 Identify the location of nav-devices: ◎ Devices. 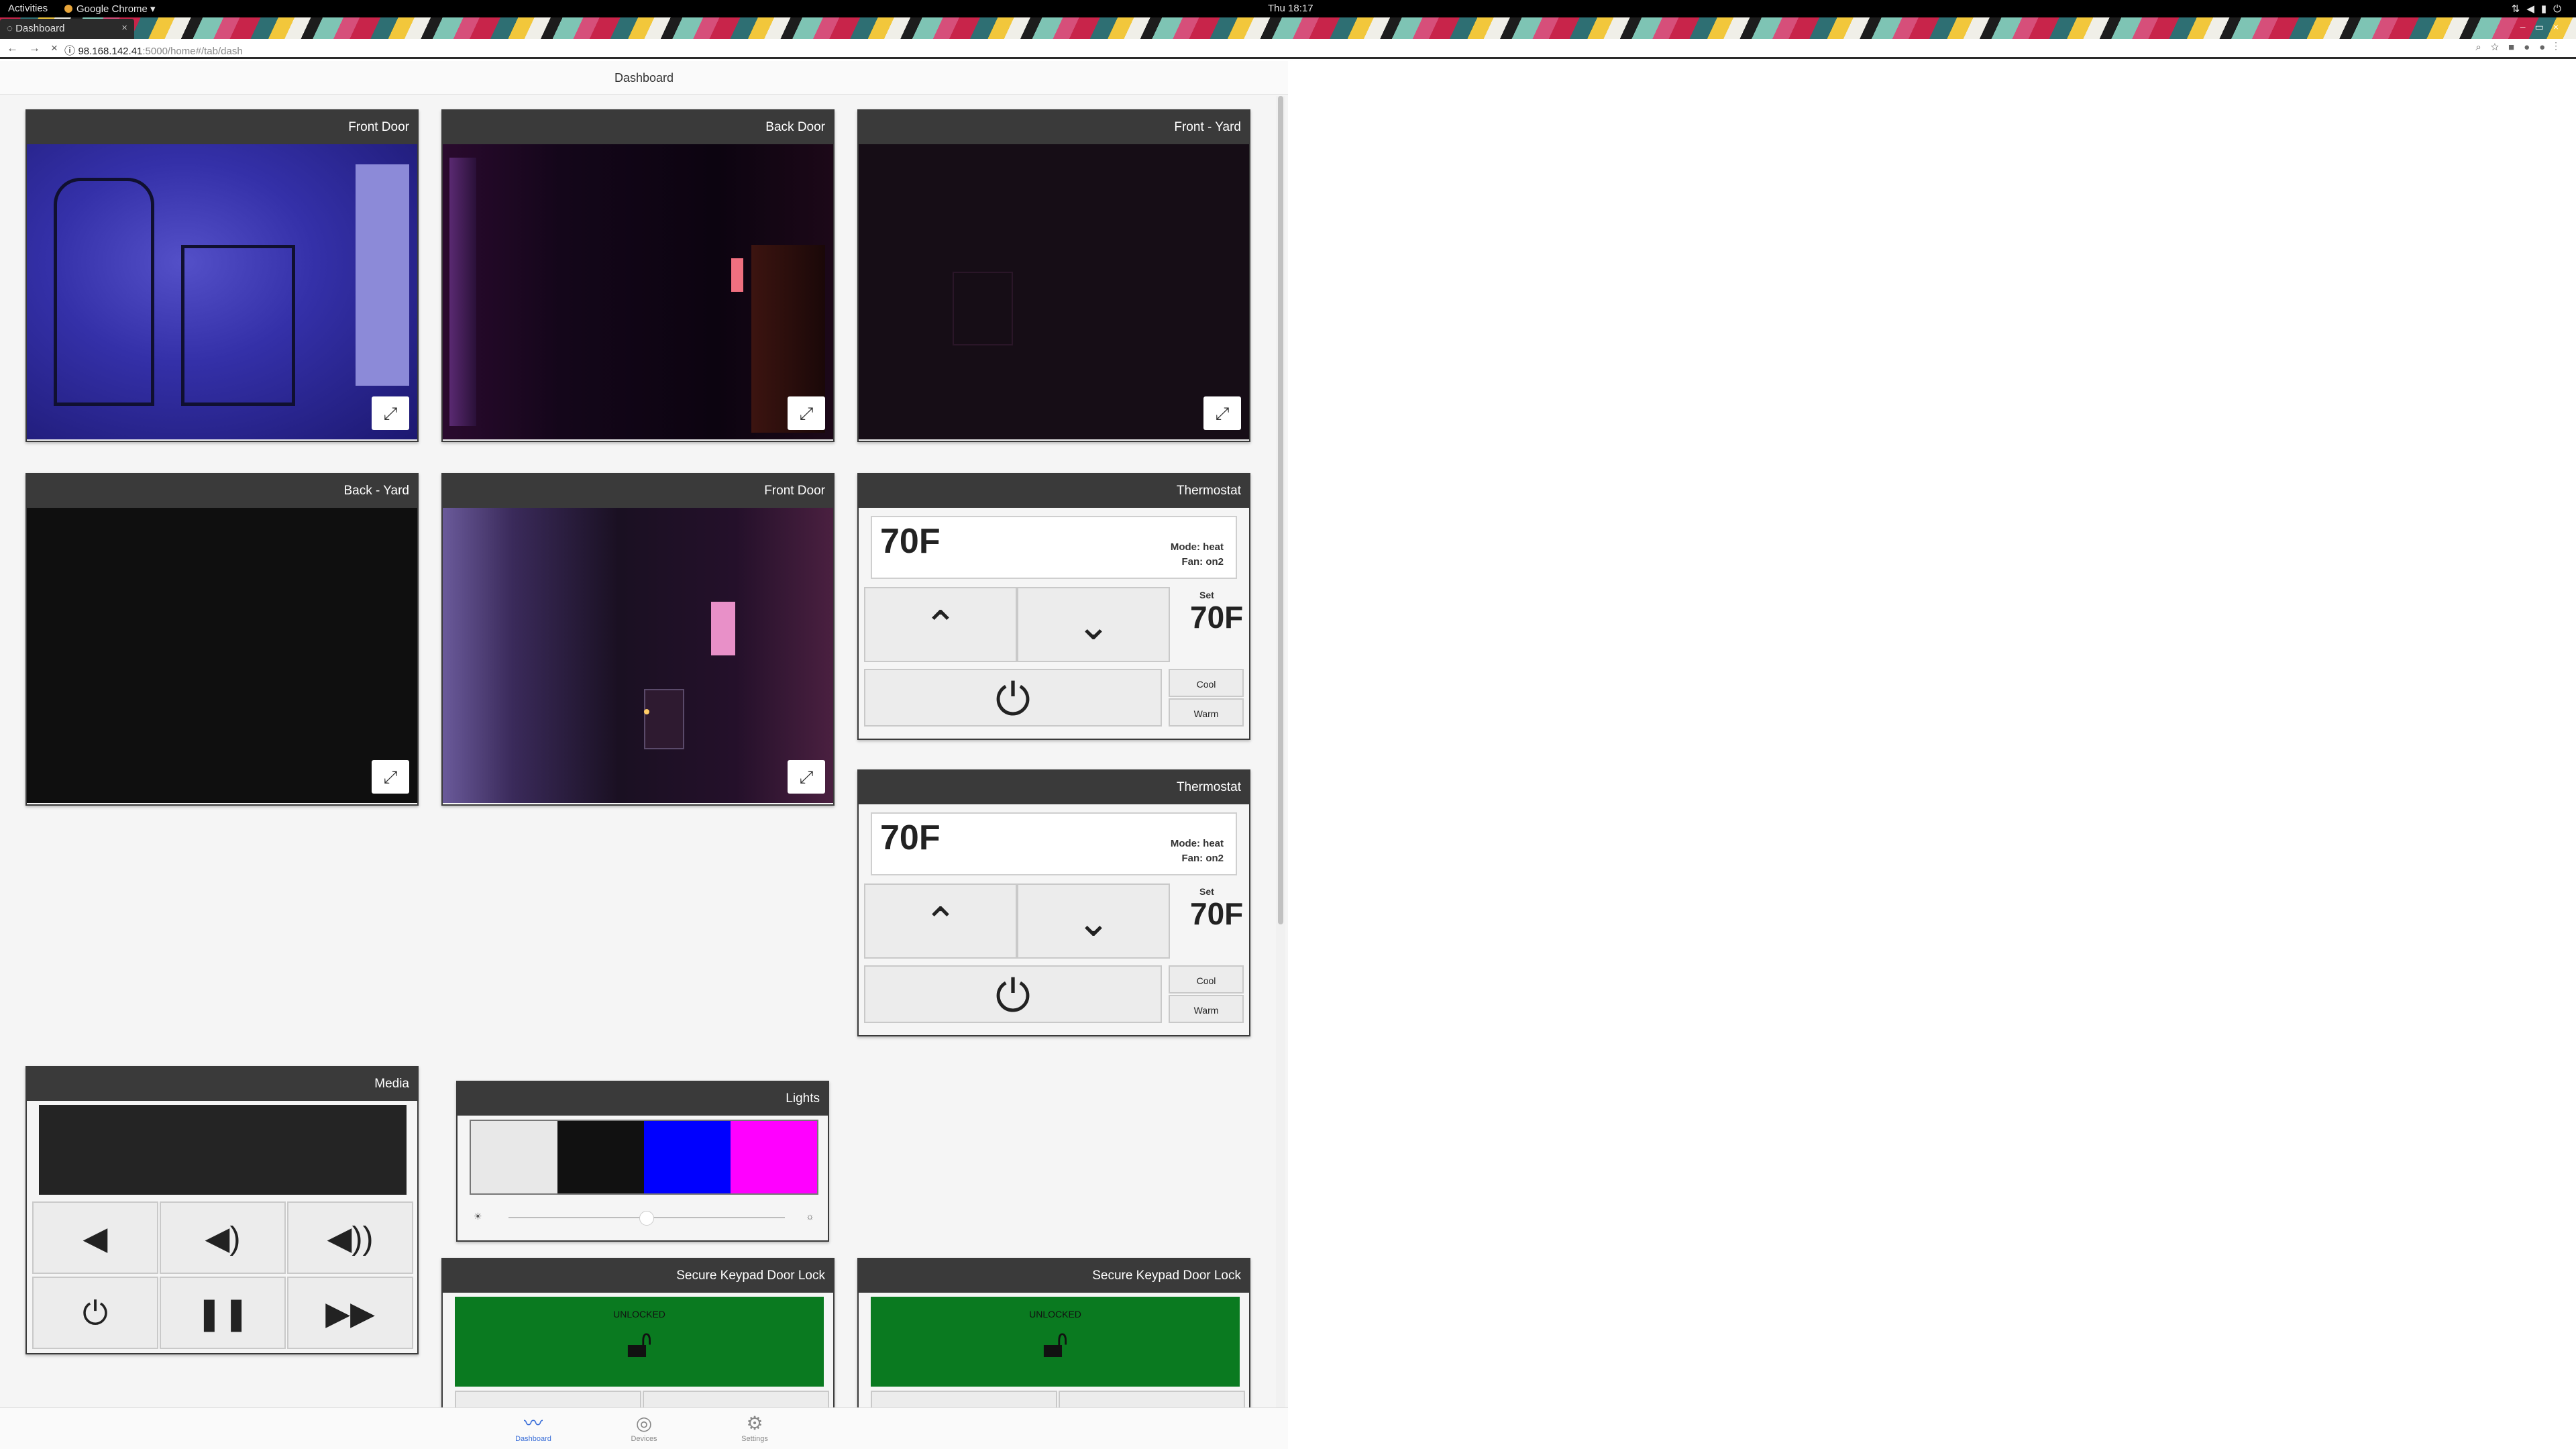
(644, 1427).